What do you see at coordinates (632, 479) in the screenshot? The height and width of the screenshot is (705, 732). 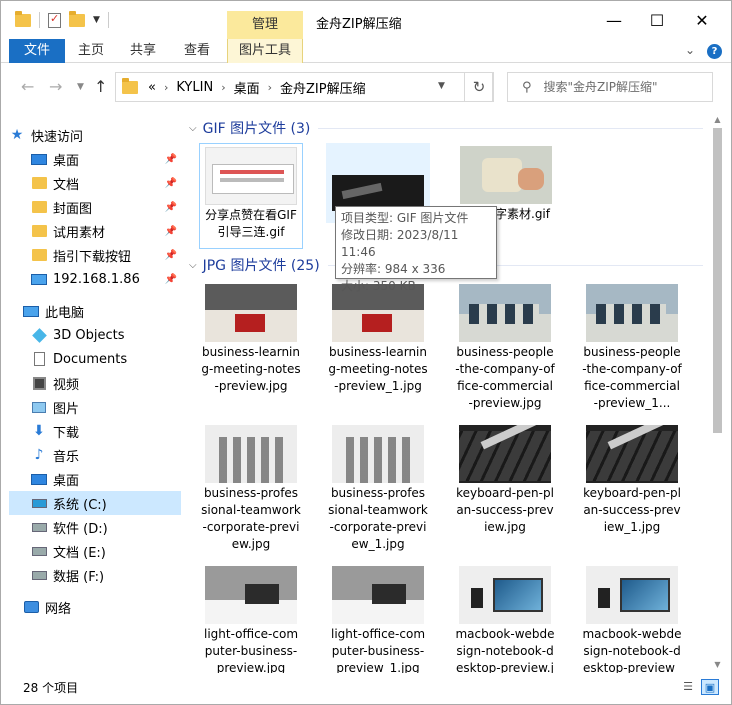 I see `file-tile: keyboard-pen-plan-success-preview_1.jpg` at bounding box center [632, 479].